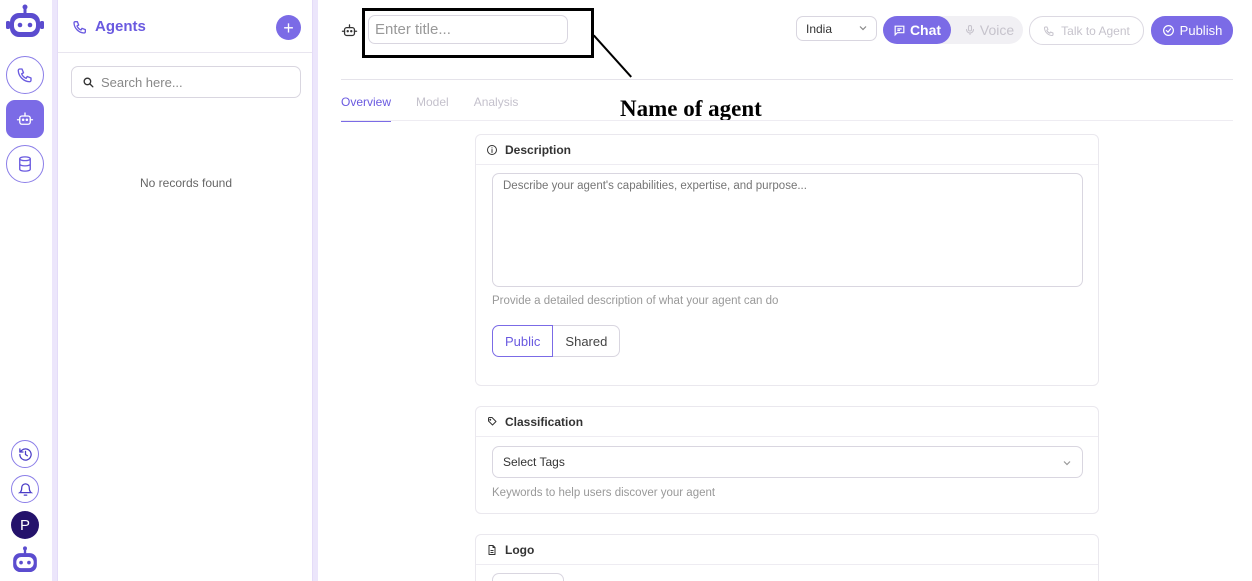  I want to click on tags-select: Select Tags, so click(787, 462).